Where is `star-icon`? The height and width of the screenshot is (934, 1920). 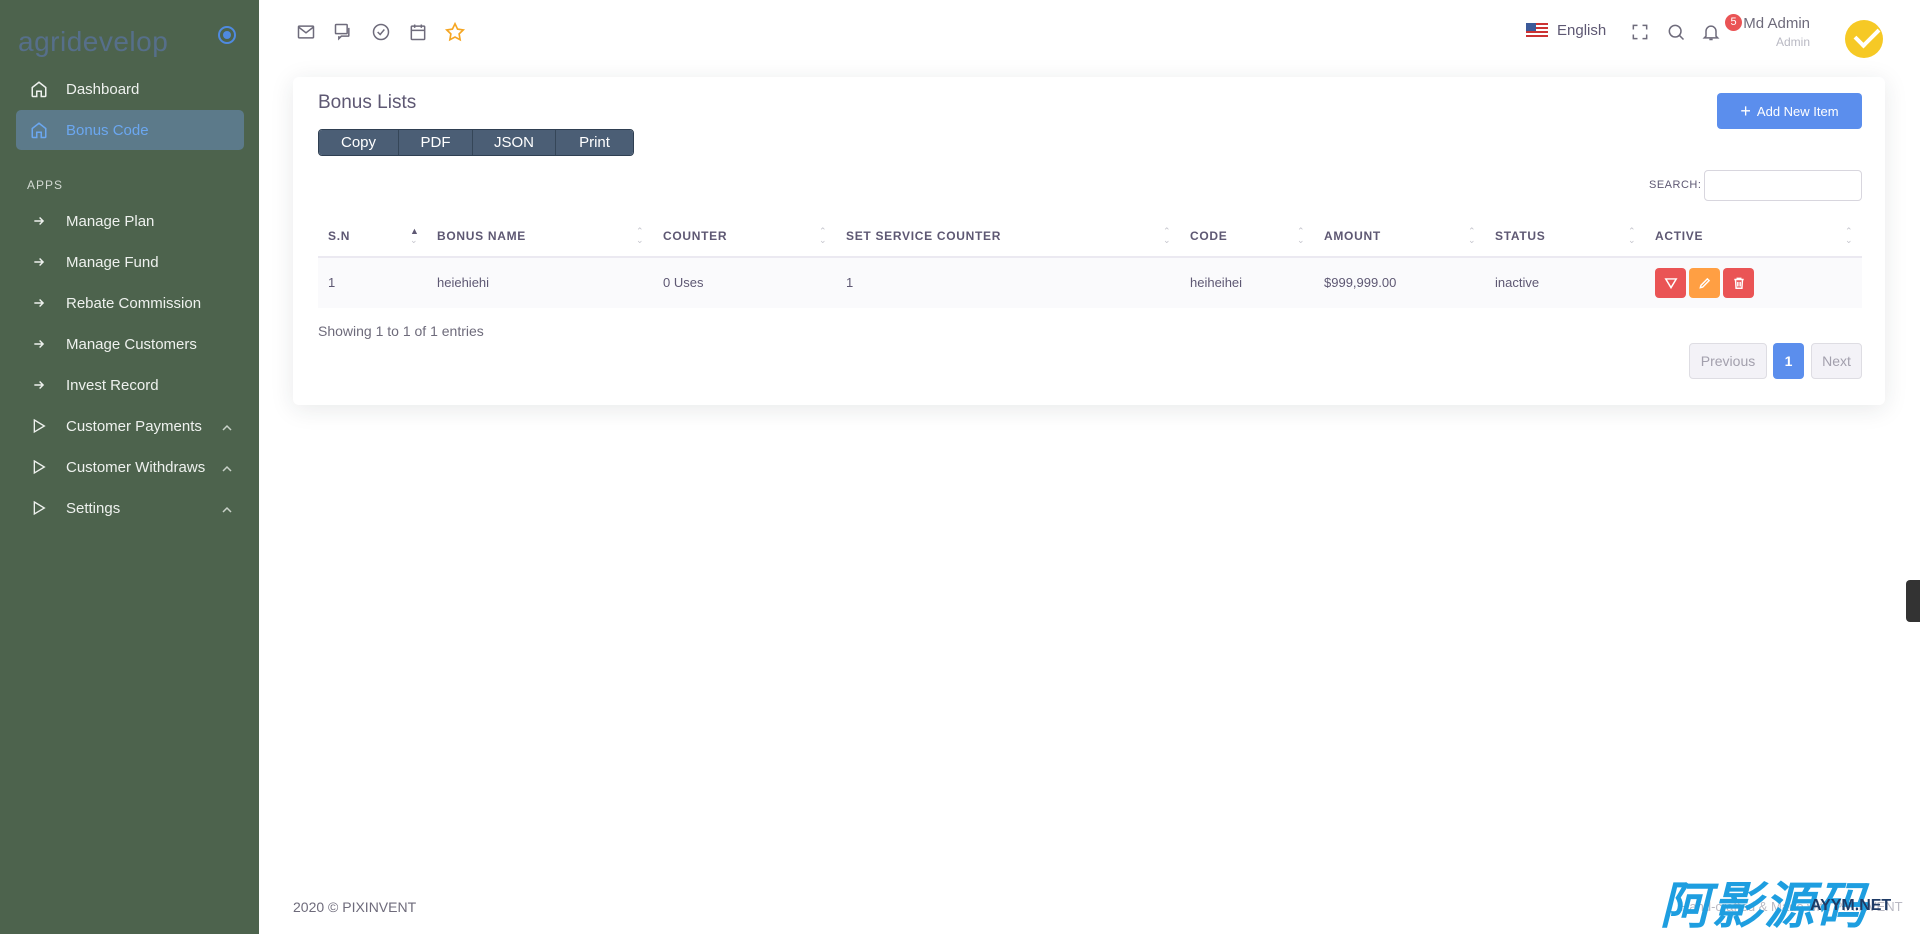
star-icon is located at coordinates (455, 32).